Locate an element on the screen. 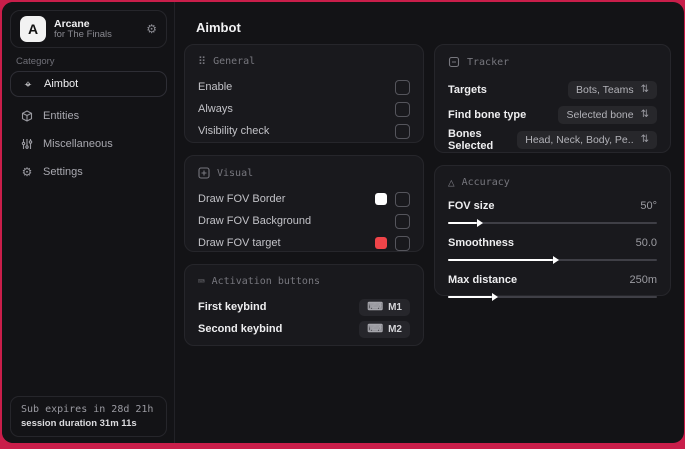 This screenshot has height=449, width=685. enable-checkbox is located at coordinates (402, 87).